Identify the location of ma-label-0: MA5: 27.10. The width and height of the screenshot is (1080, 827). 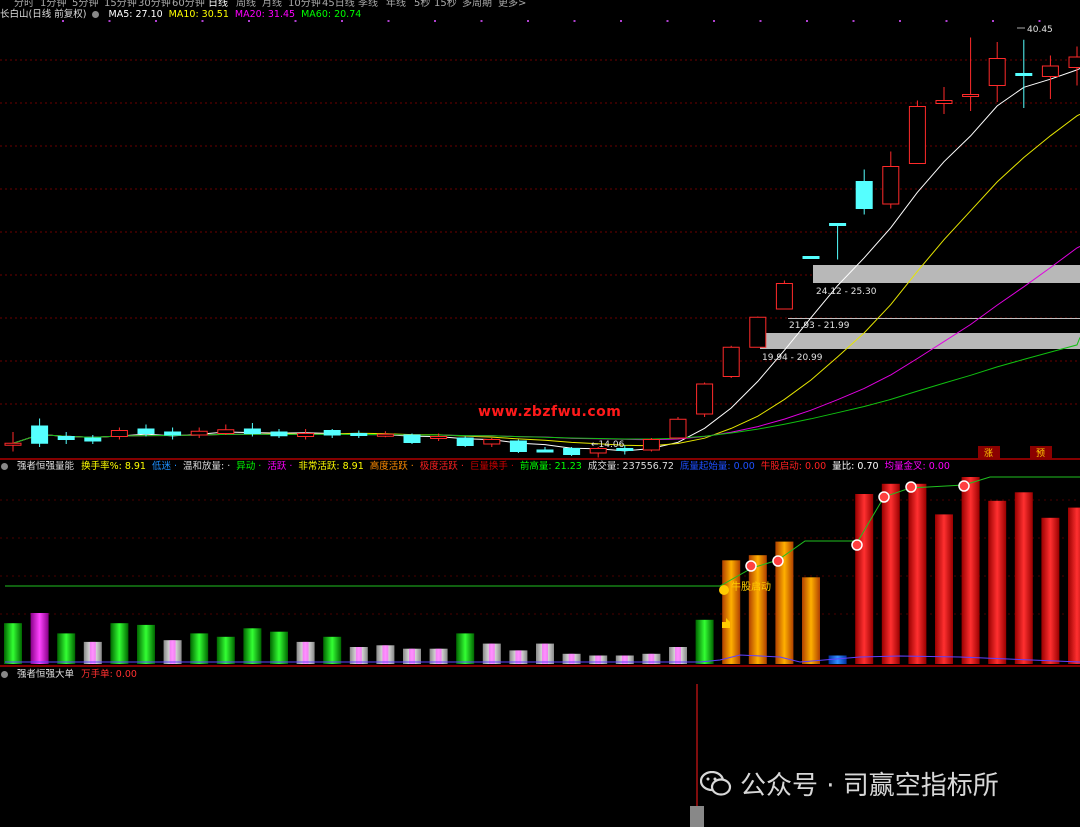
(135, 14).